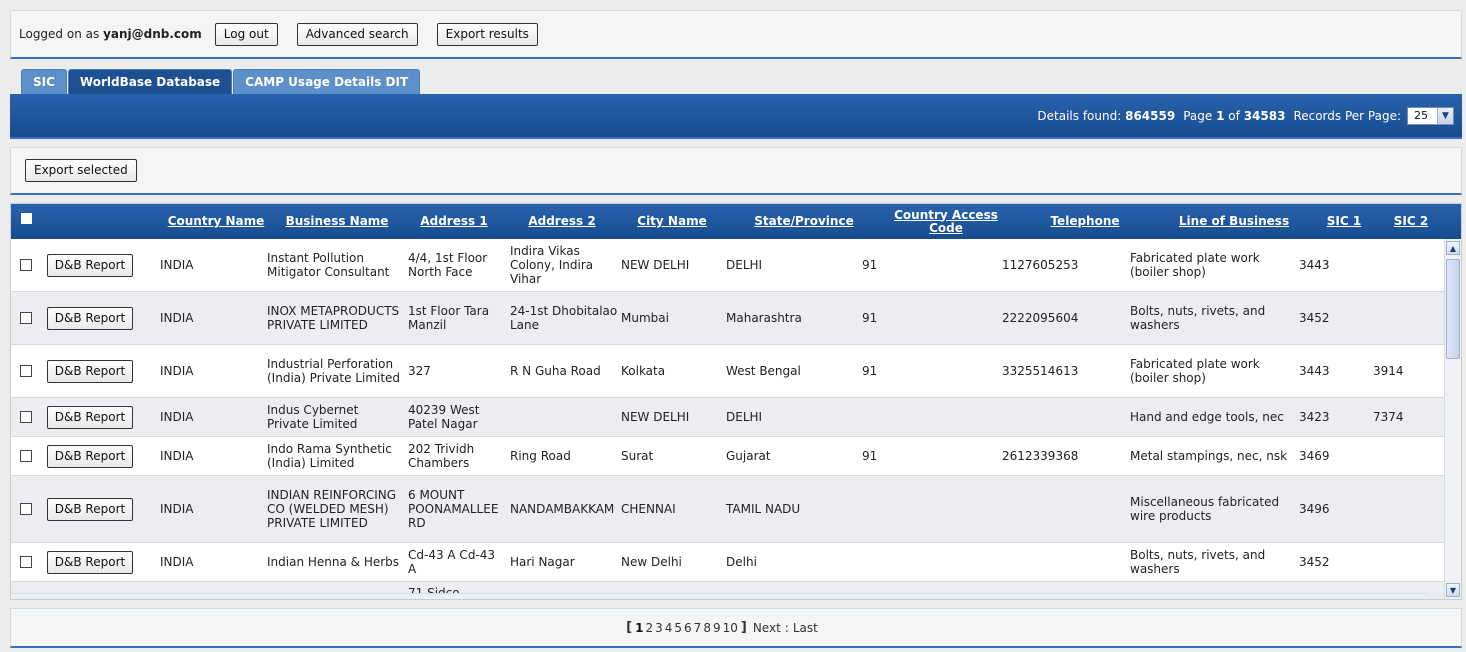 This screenshot has width=1466, height=652. Describe the element at coordinates (678, 628) in the screenshot. I see `page-link-5: 5` at that location.